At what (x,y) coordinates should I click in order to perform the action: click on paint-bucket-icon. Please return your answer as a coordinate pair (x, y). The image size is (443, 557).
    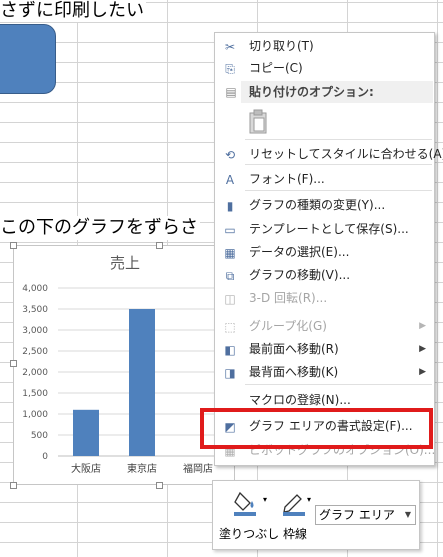
    Looking at the image, I should click on (245, 503).